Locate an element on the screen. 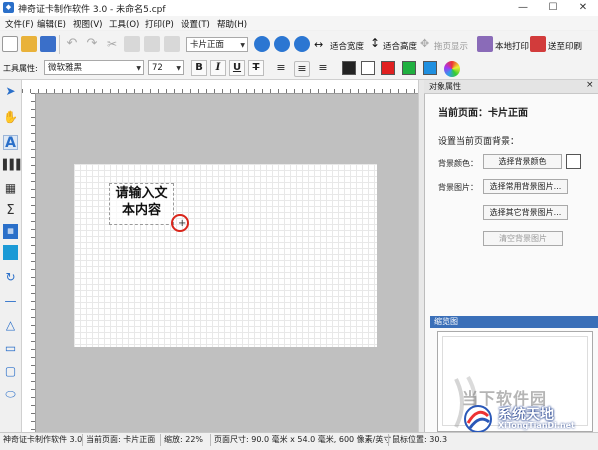 Image resolution: width=598 pixels, height=450 pixels. fit-width-icon: ↔ is located at coordinates (319, 44).